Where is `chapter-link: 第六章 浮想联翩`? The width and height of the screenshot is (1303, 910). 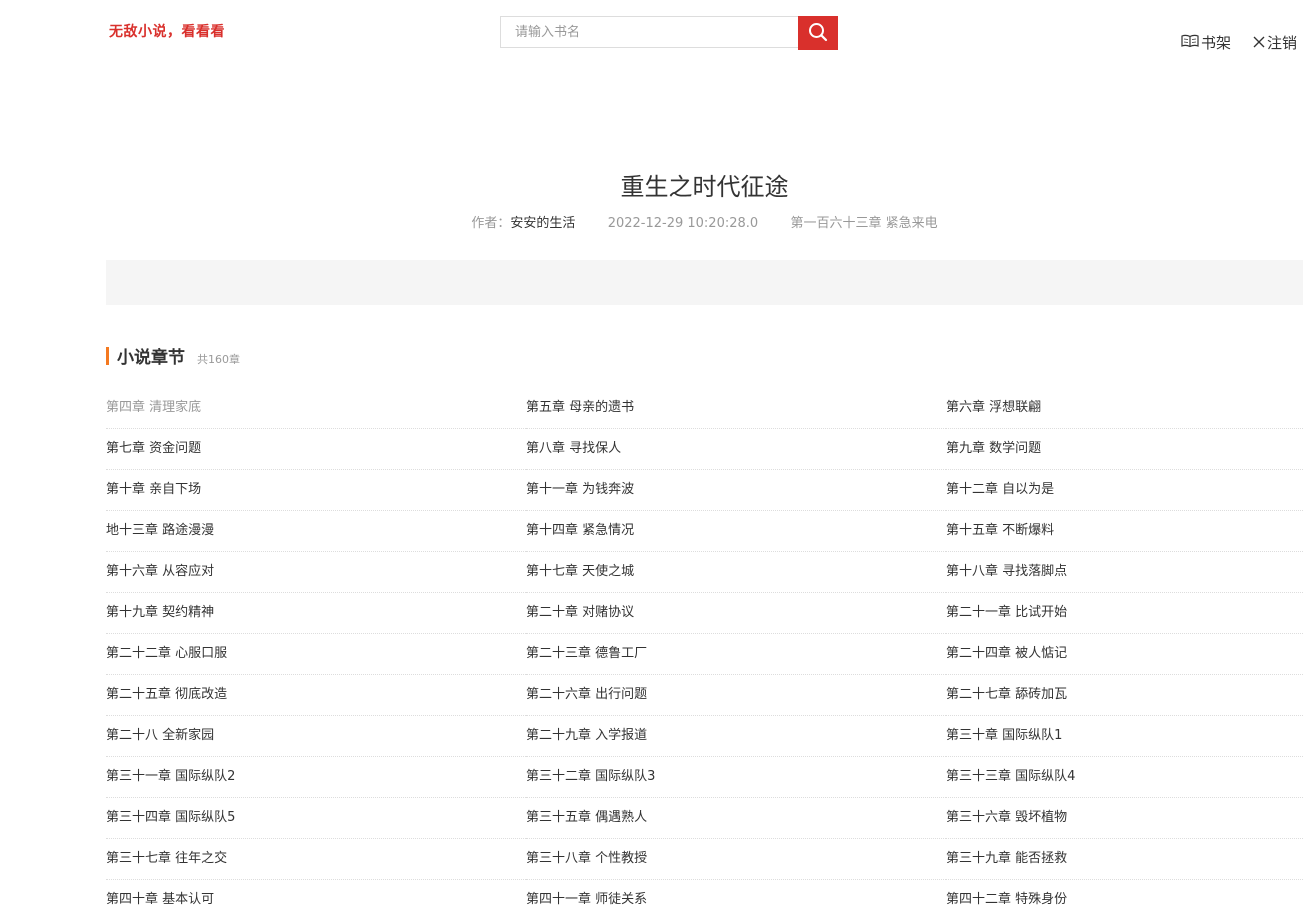
chapter-link: 第六章 浮想联翩 is located at coordinates (1124, 408).